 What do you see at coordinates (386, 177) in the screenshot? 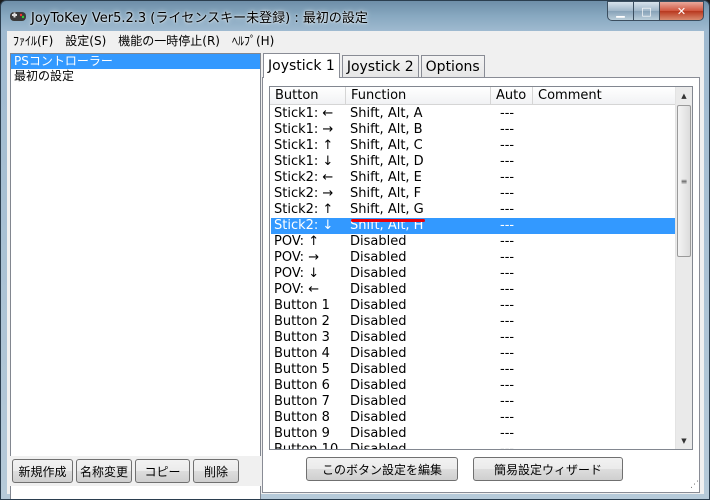
I see `cell-function: Shift, Alt, E` at bounding box center [386, 177].